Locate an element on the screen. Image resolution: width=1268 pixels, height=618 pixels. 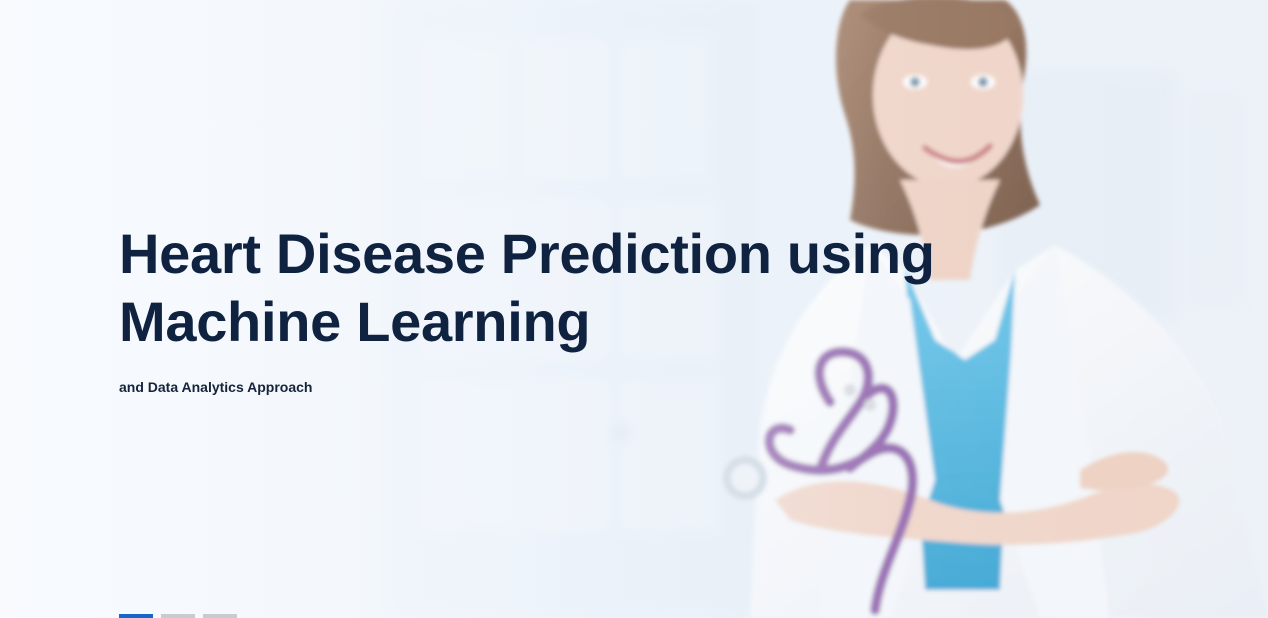
carousel-pagination is located at coordinates (178, 616).